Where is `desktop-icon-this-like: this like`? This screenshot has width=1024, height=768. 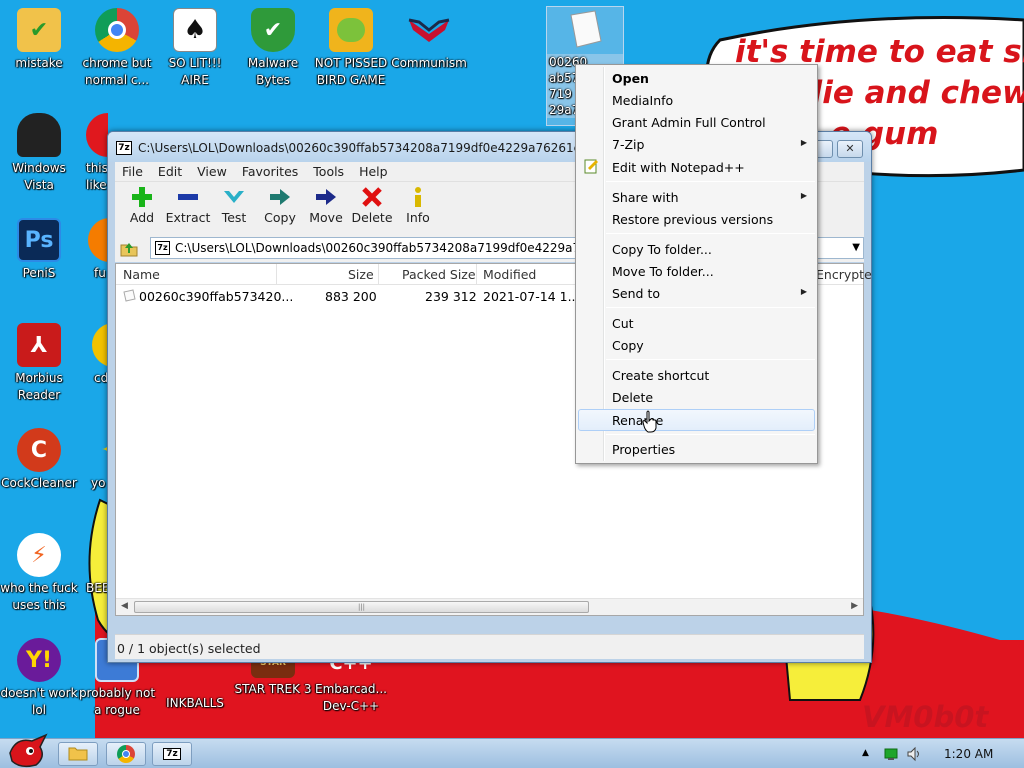 desktop-icon-this-like: this like is located at coordinates (93, 153).